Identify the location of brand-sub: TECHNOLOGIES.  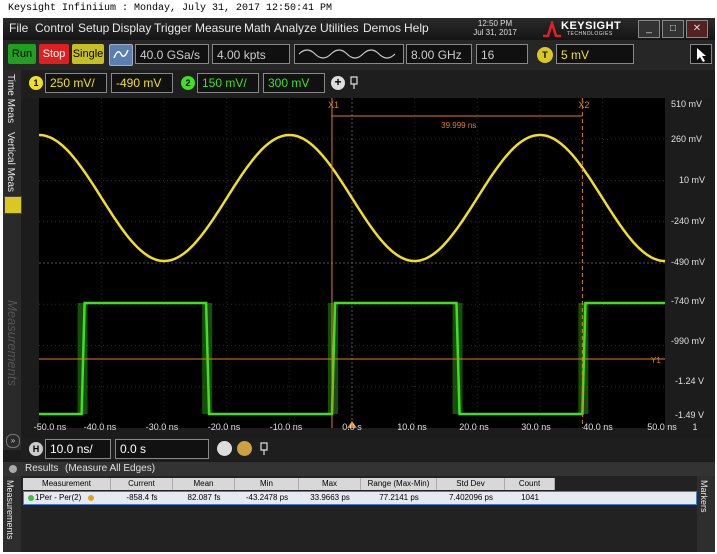
(590, 34).